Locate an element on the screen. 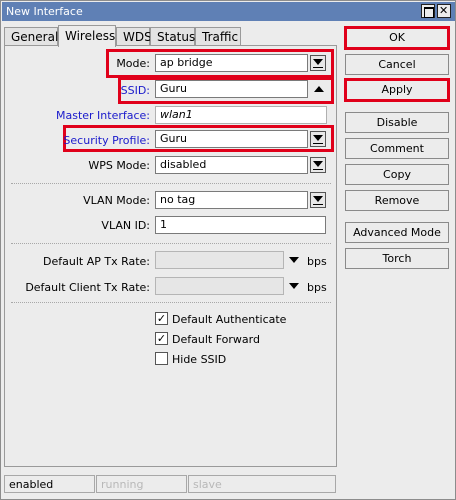  cancel-button: Cancel is located at coordinates (397, 64).